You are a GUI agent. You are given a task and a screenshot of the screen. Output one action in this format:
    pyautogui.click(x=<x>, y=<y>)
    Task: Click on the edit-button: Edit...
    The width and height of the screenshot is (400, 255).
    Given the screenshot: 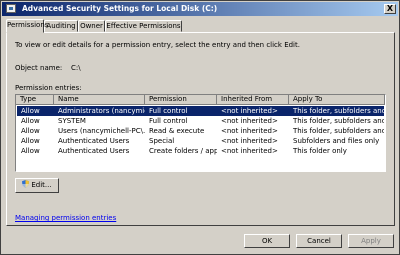 What is the action you would take?
    pyautogui.click(x=37, y=185)
    